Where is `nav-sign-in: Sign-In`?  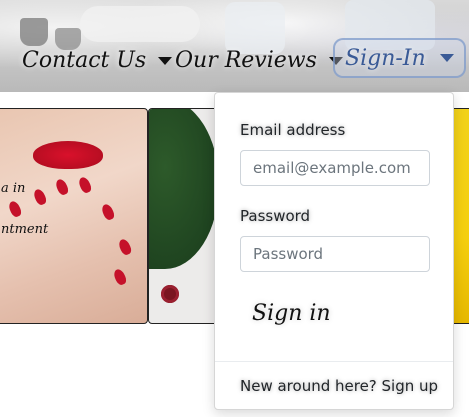
nav-sign-in: Sign-In is located at coordinates (399, 58).